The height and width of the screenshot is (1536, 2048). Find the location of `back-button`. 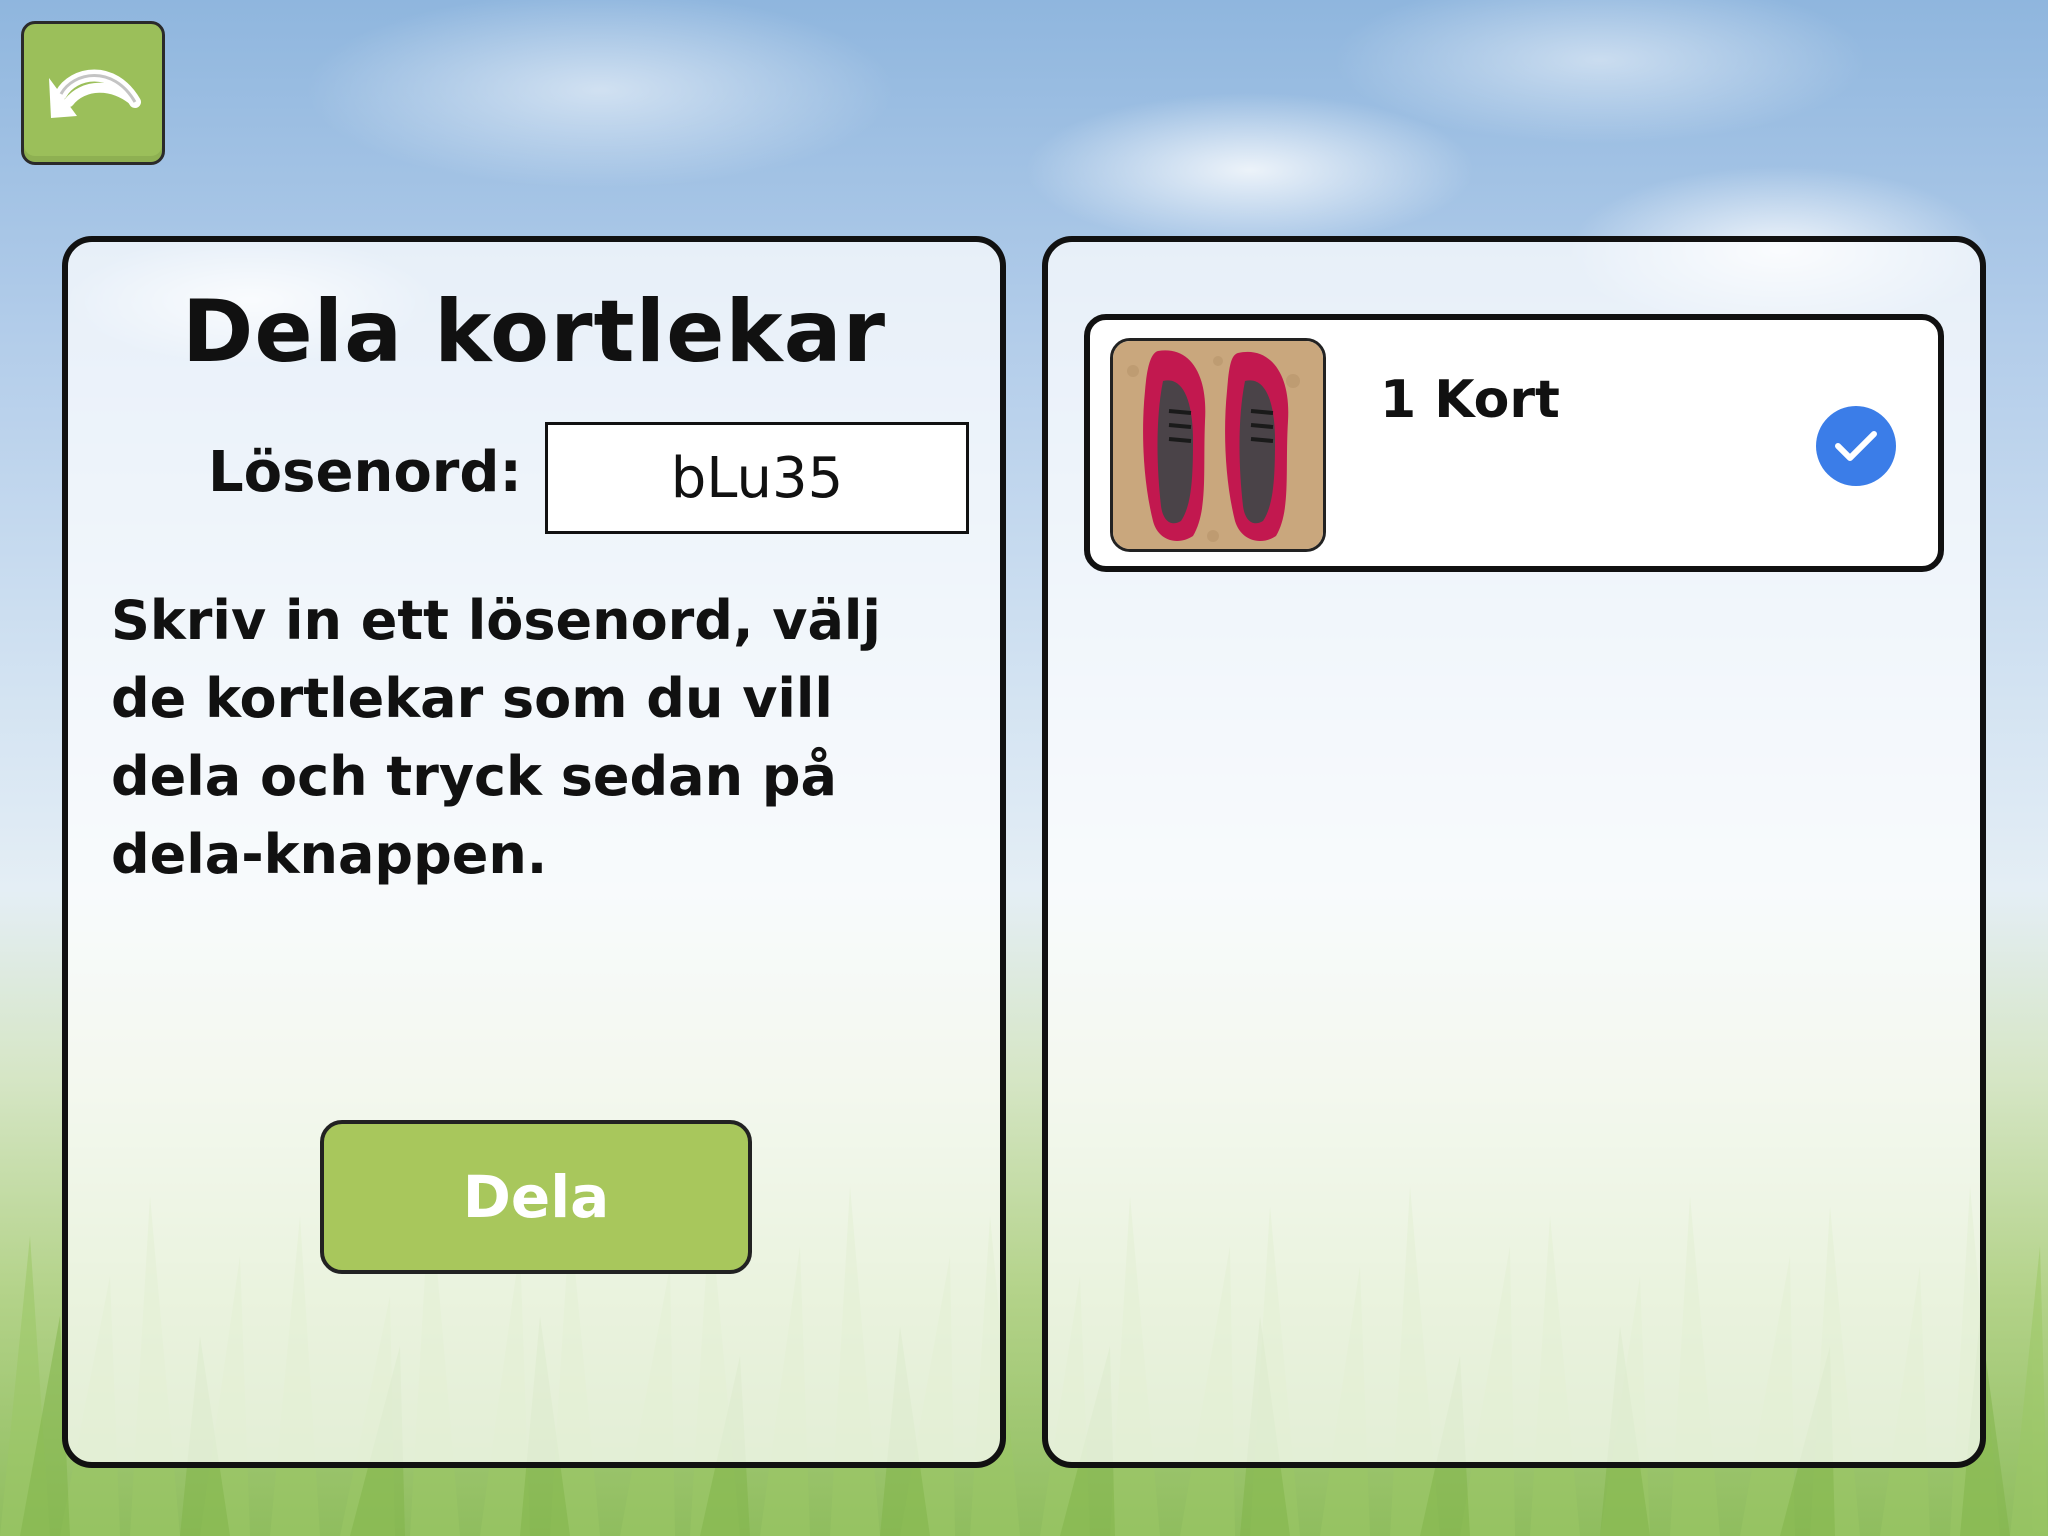

back-button is located at coordinates (93, 93).